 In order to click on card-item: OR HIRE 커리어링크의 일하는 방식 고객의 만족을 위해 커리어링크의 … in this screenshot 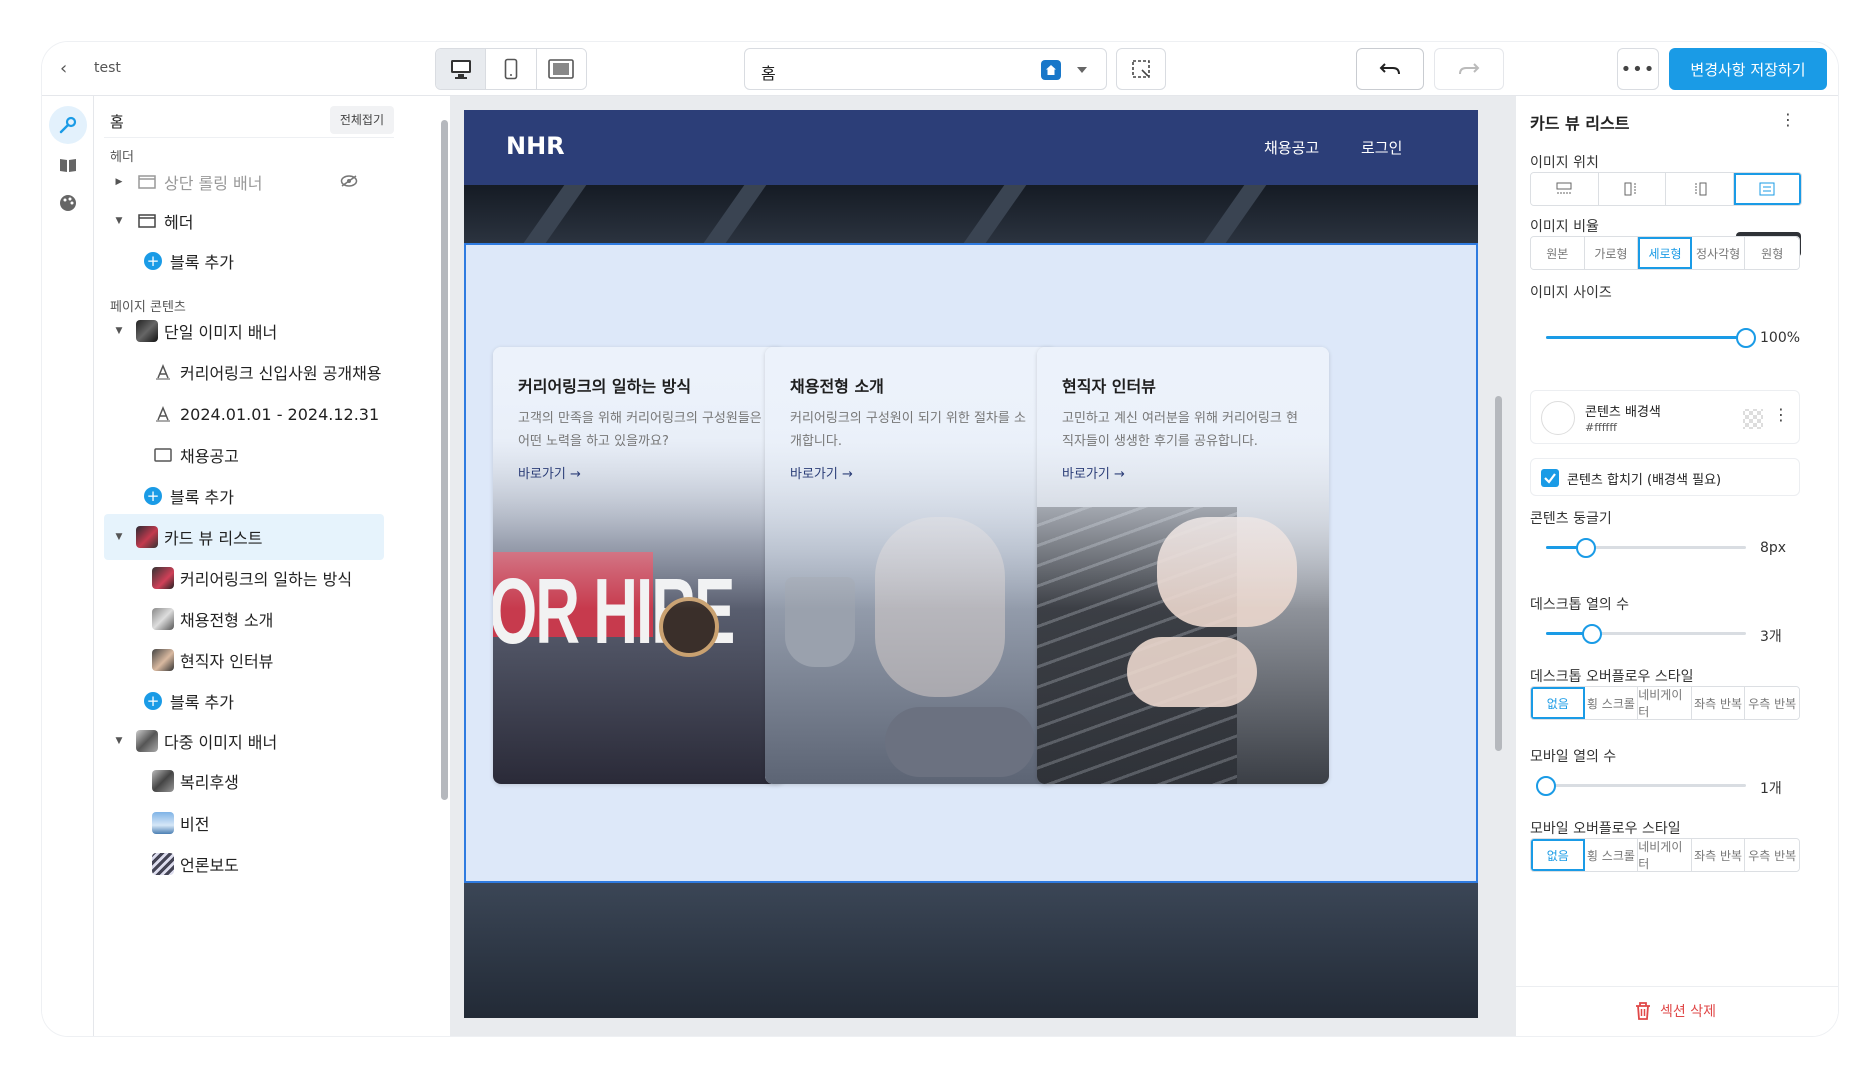, I will do `click(639, 565)`.